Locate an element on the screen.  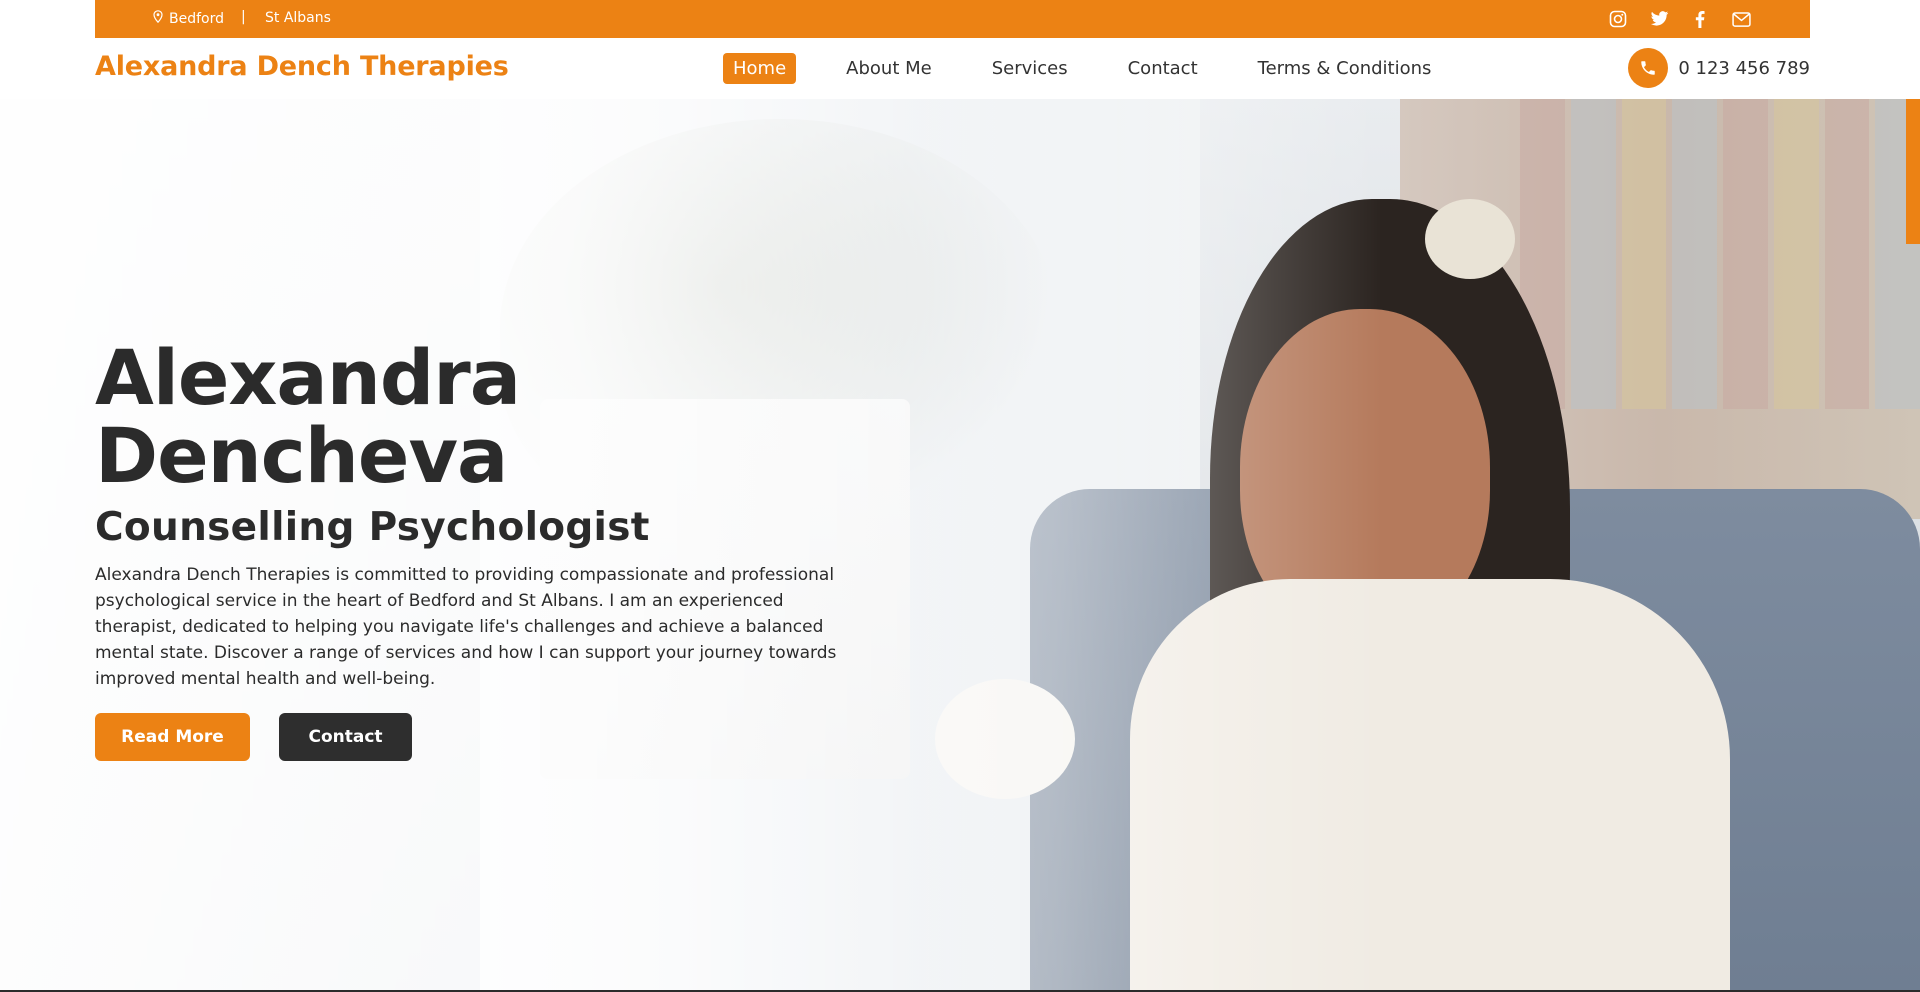
location-label: Bedford is located at coordinates (196, 18).